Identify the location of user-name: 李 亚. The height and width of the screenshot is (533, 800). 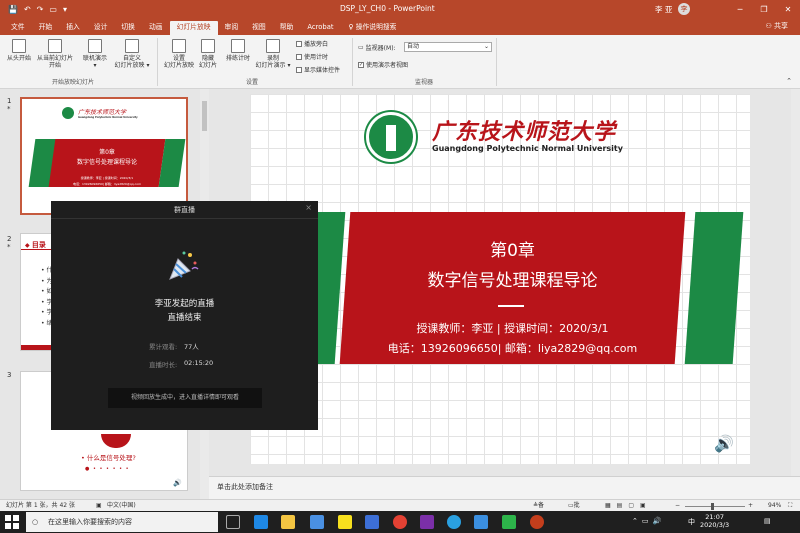
(663, 9).